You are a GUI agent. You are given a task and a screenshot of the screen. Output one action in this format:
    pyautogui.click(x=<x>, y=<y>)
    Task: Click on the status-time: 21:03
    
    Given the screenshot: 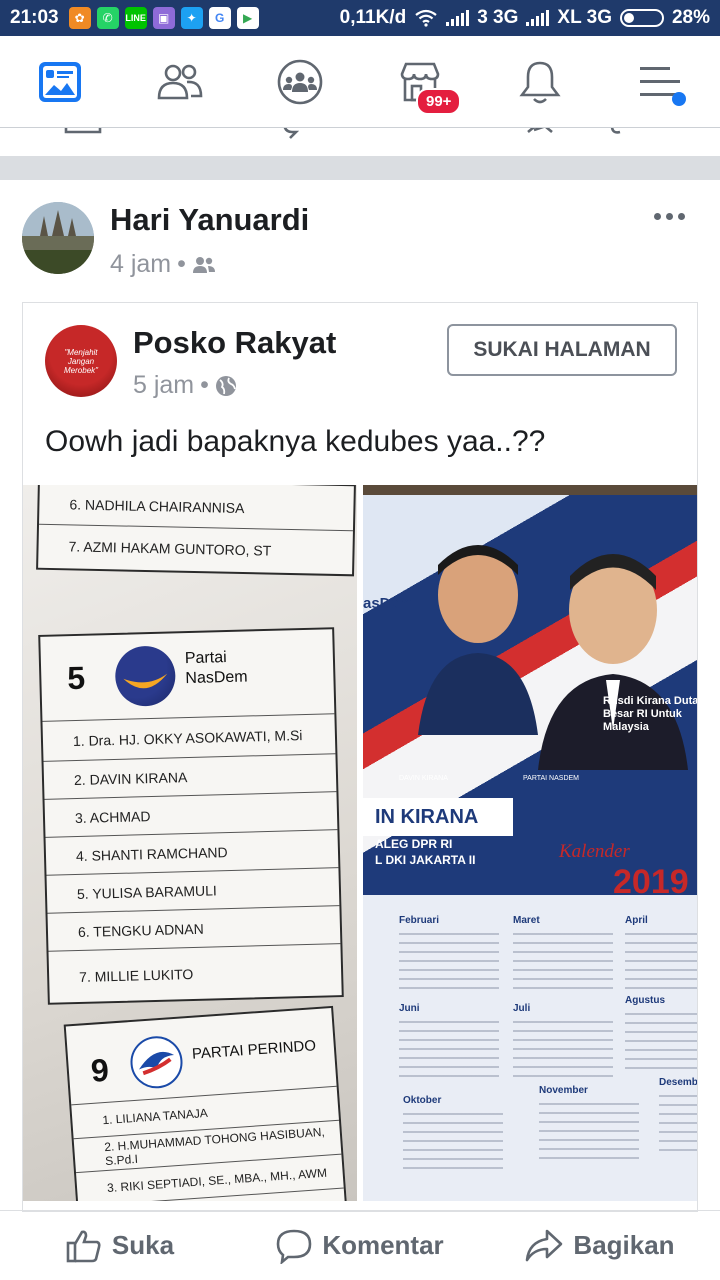 What is the action you would take?
    pyautogui.click(x=34, y=17)
    